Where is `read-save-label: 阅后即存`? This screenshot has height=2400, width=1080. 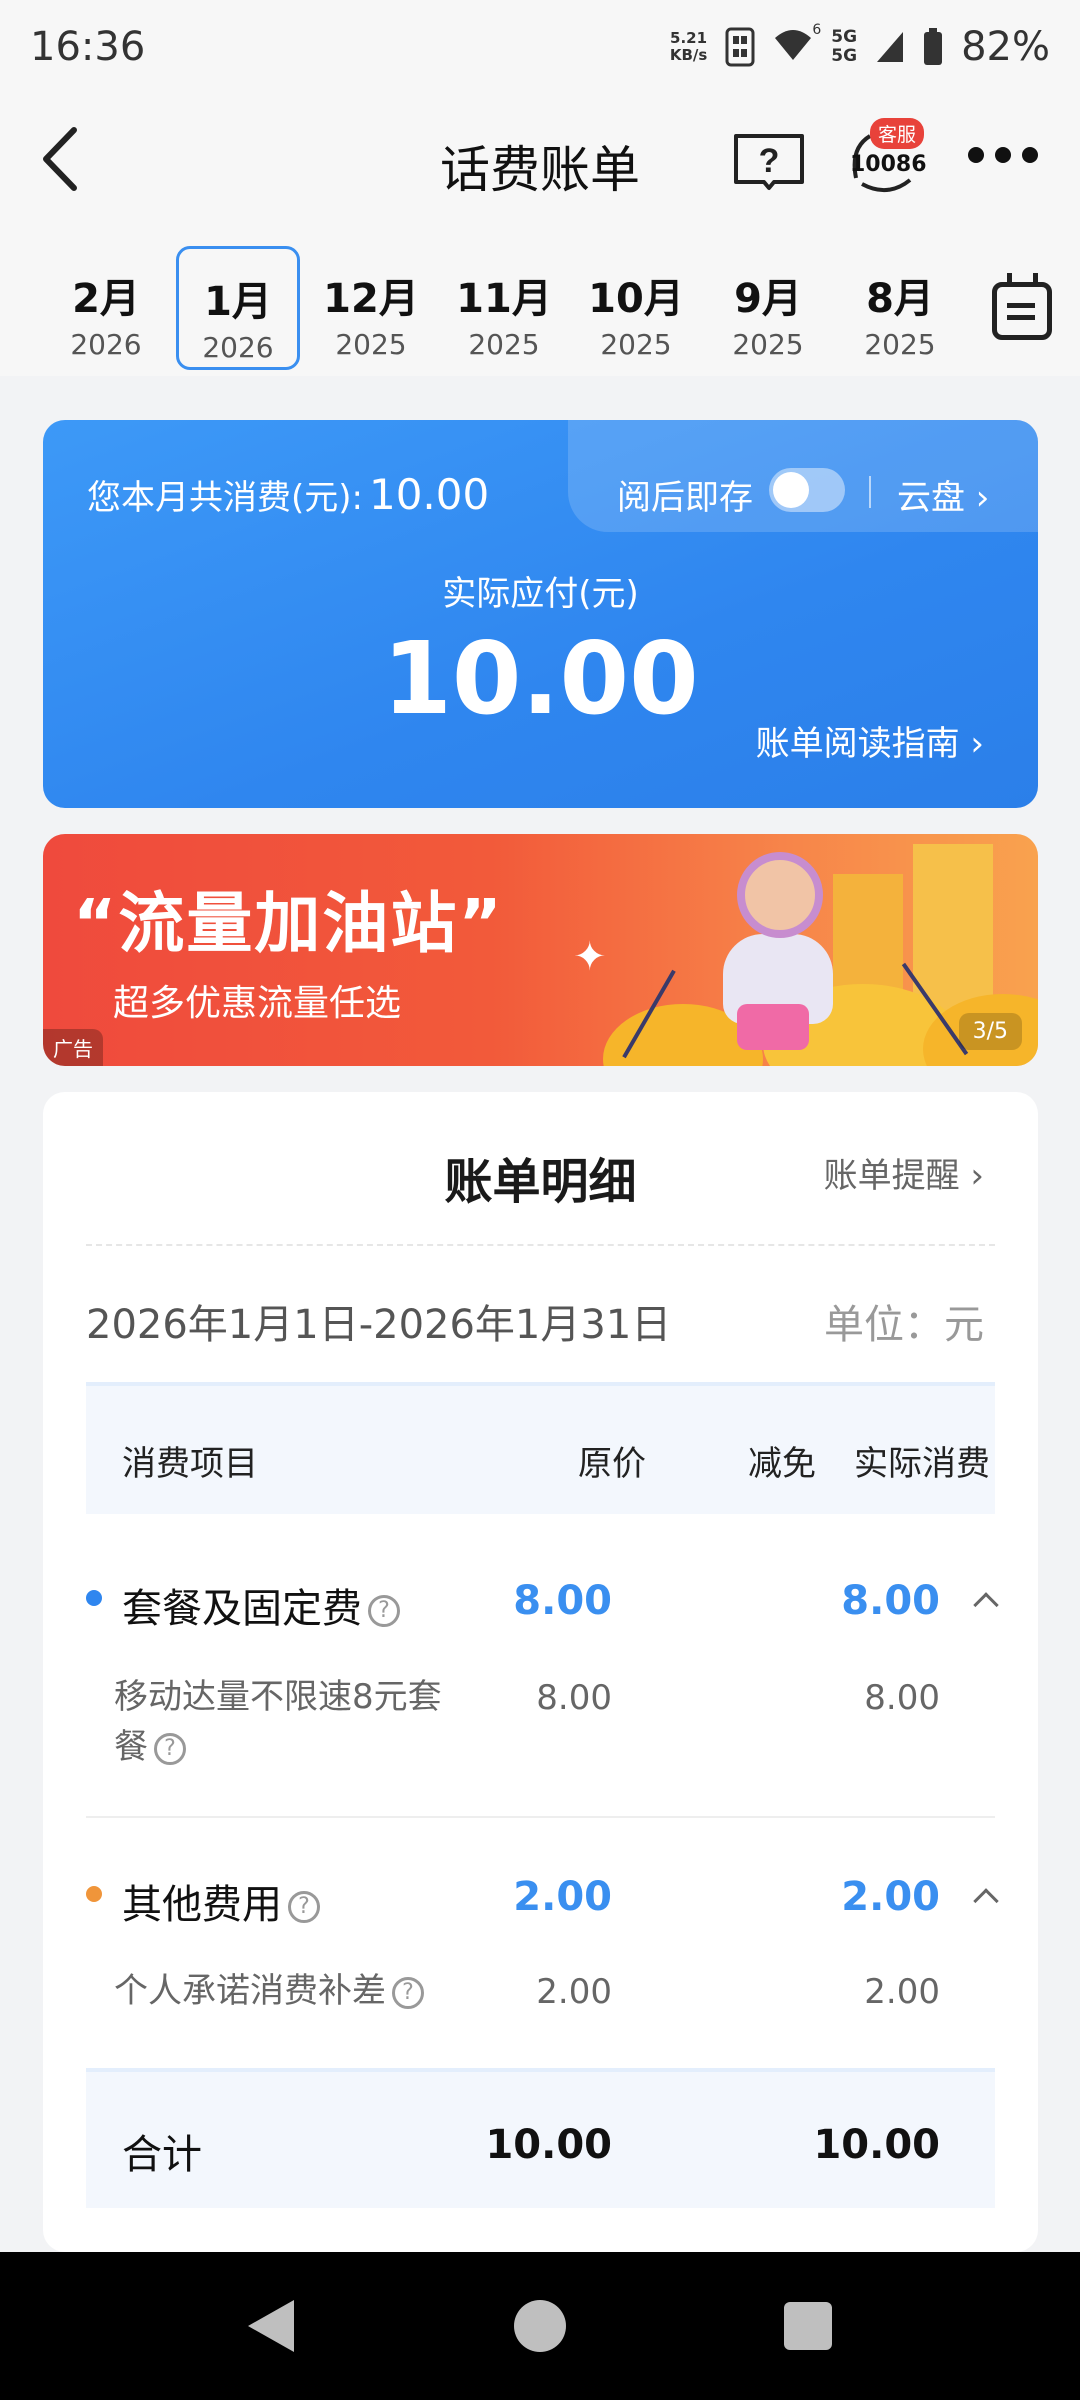 read-save-label: 阅后即存 is located at coordinates (685, 498).